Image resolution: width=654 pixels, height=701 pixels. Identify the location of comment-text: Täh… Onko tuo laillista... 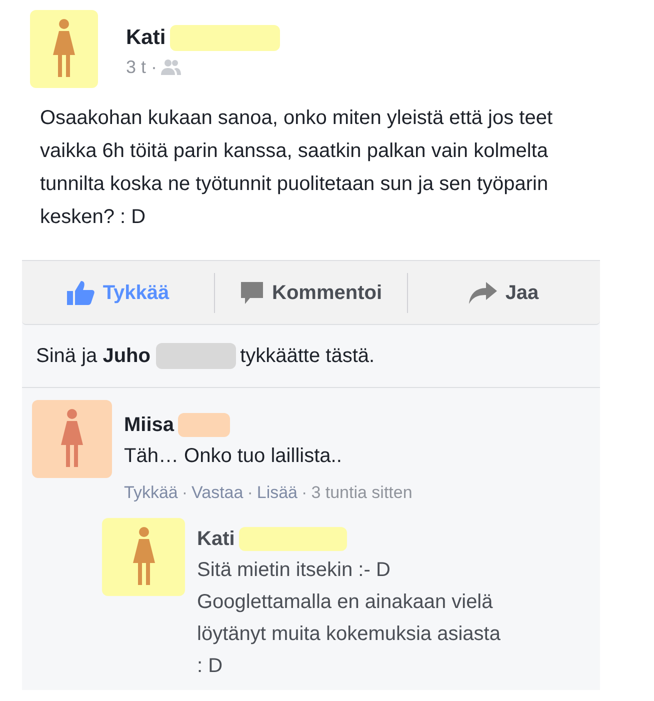
(233, 456).